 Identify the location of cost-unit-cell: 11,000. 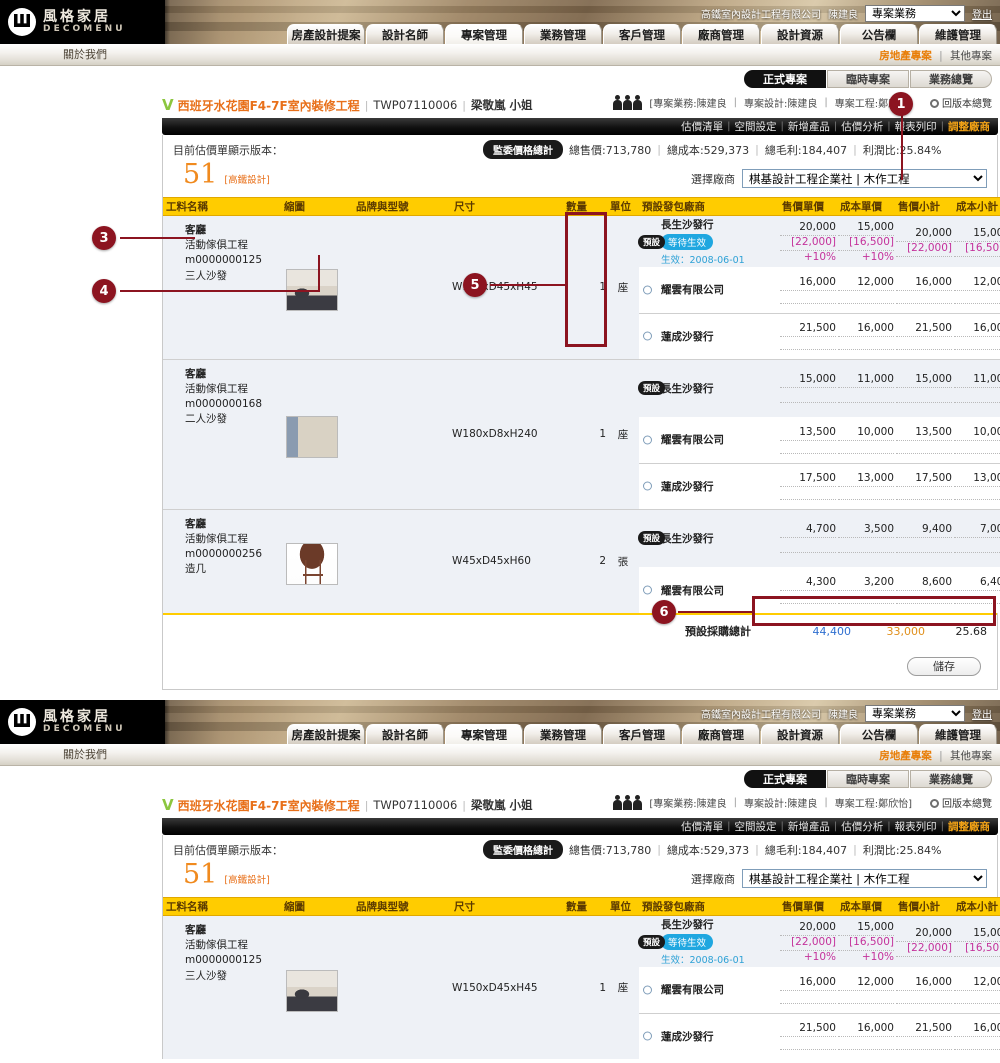
(866, 387).